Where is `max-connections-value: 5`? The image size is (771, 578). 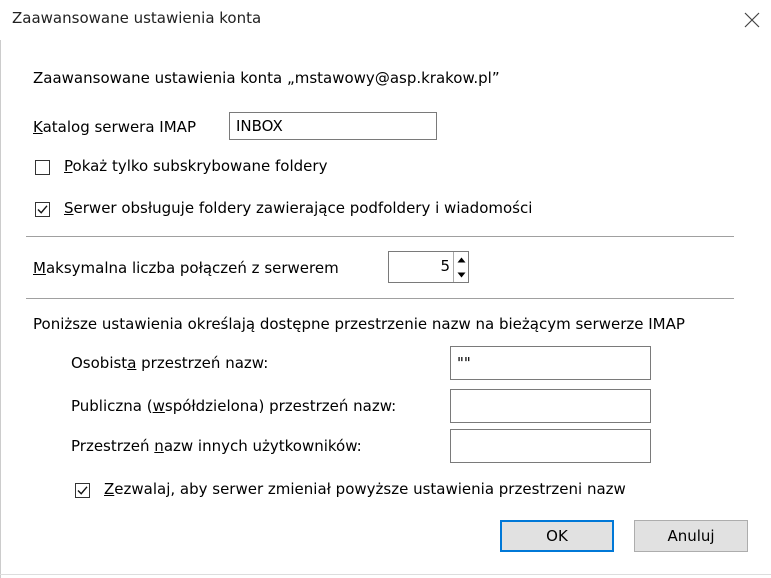 max-connections-value: 5 is located at coordinates (445, 266).